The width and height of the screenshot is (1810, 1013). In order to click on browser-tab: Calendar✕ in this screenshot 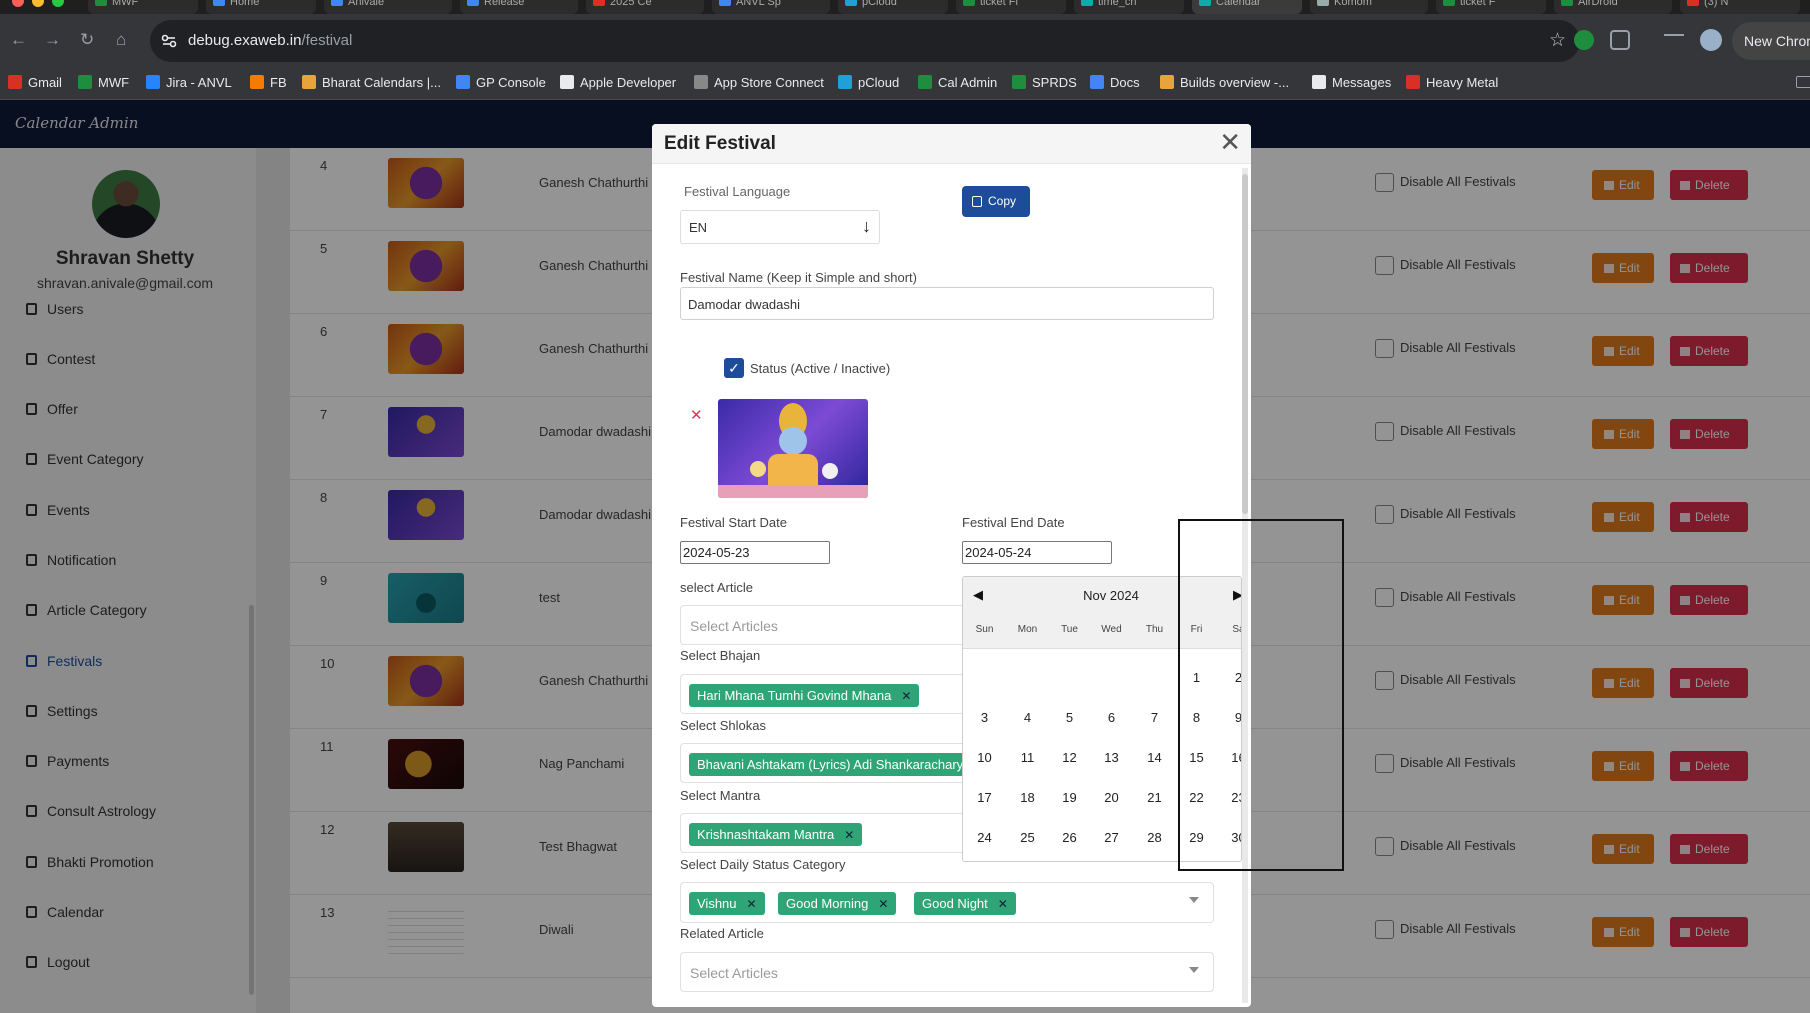, I will do `click(1247, 7)`.